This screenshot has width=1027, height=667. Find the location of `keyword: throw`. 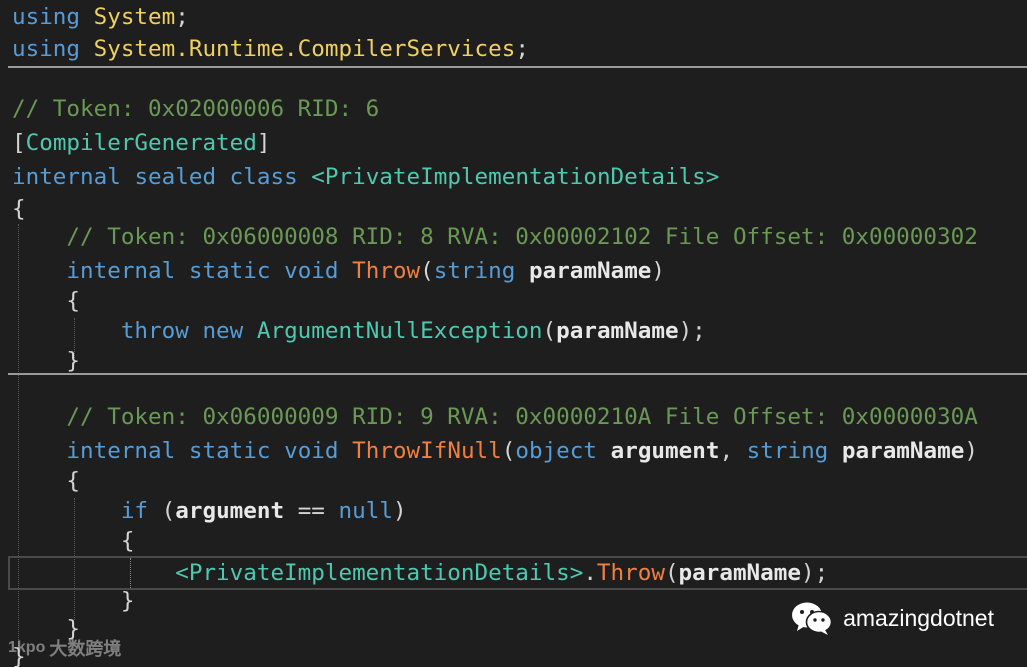

keyword: throw is located at coordinates (154, 331).